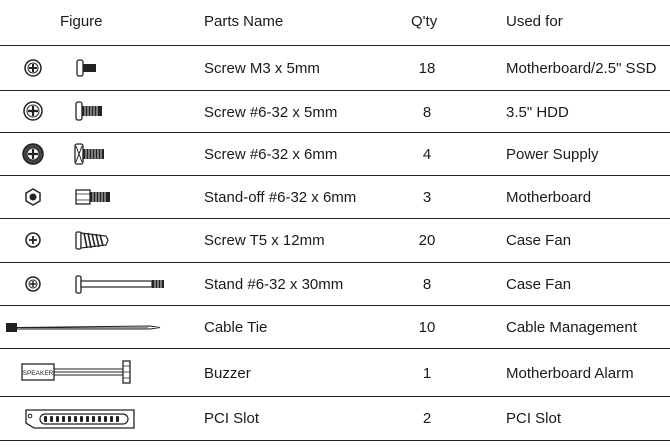  Describe the element at coordinates (271, 112) in the screenshot. I see `part-name: Screw #6-32 x 5mm` at that location.